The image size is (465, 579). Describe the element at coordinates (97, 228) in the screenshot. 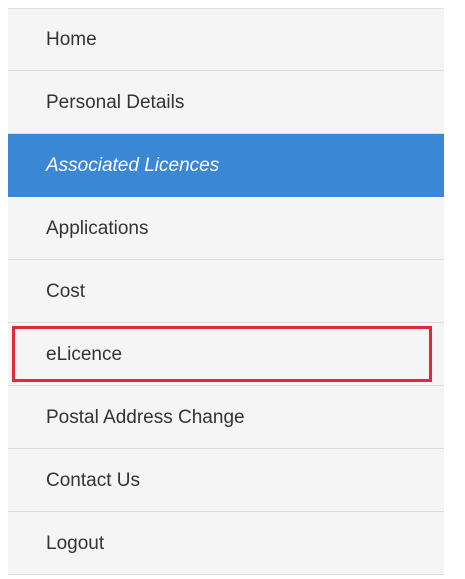

I see `nav-item-label: Applications` at that location.